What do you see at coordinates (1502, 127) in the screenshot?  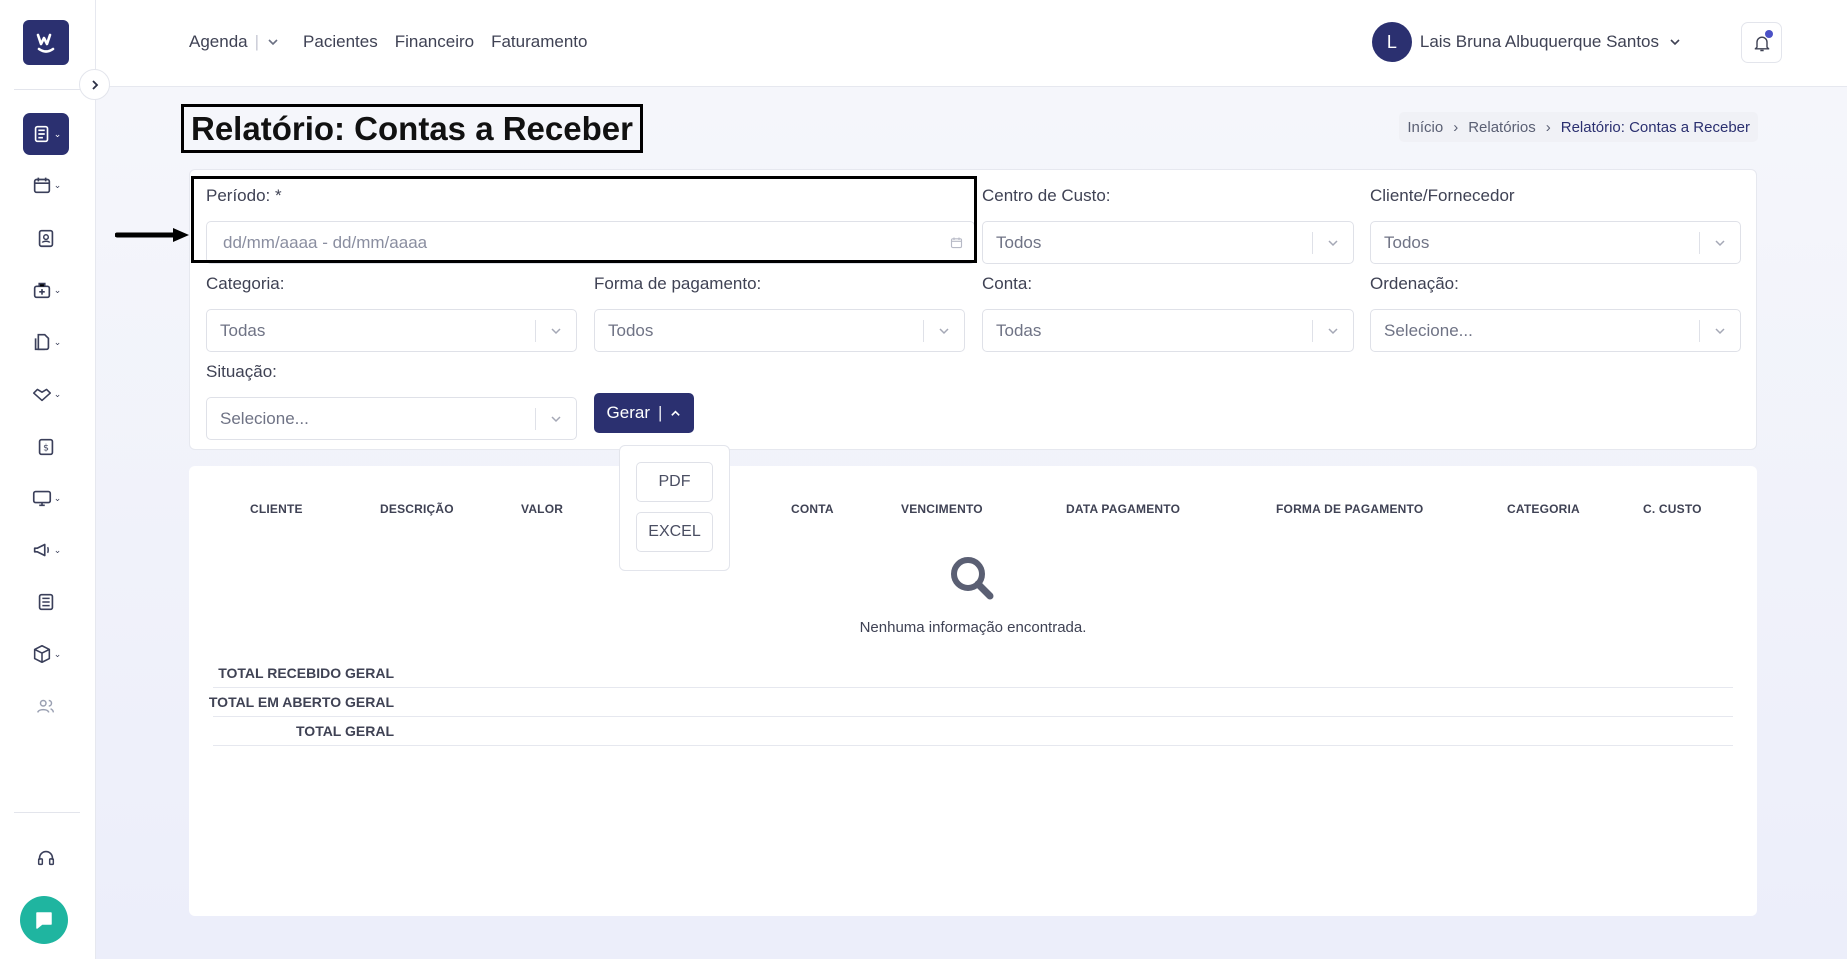 I see `breadcrumb-reports: Relatórios` at bounding box center [1502, 127].